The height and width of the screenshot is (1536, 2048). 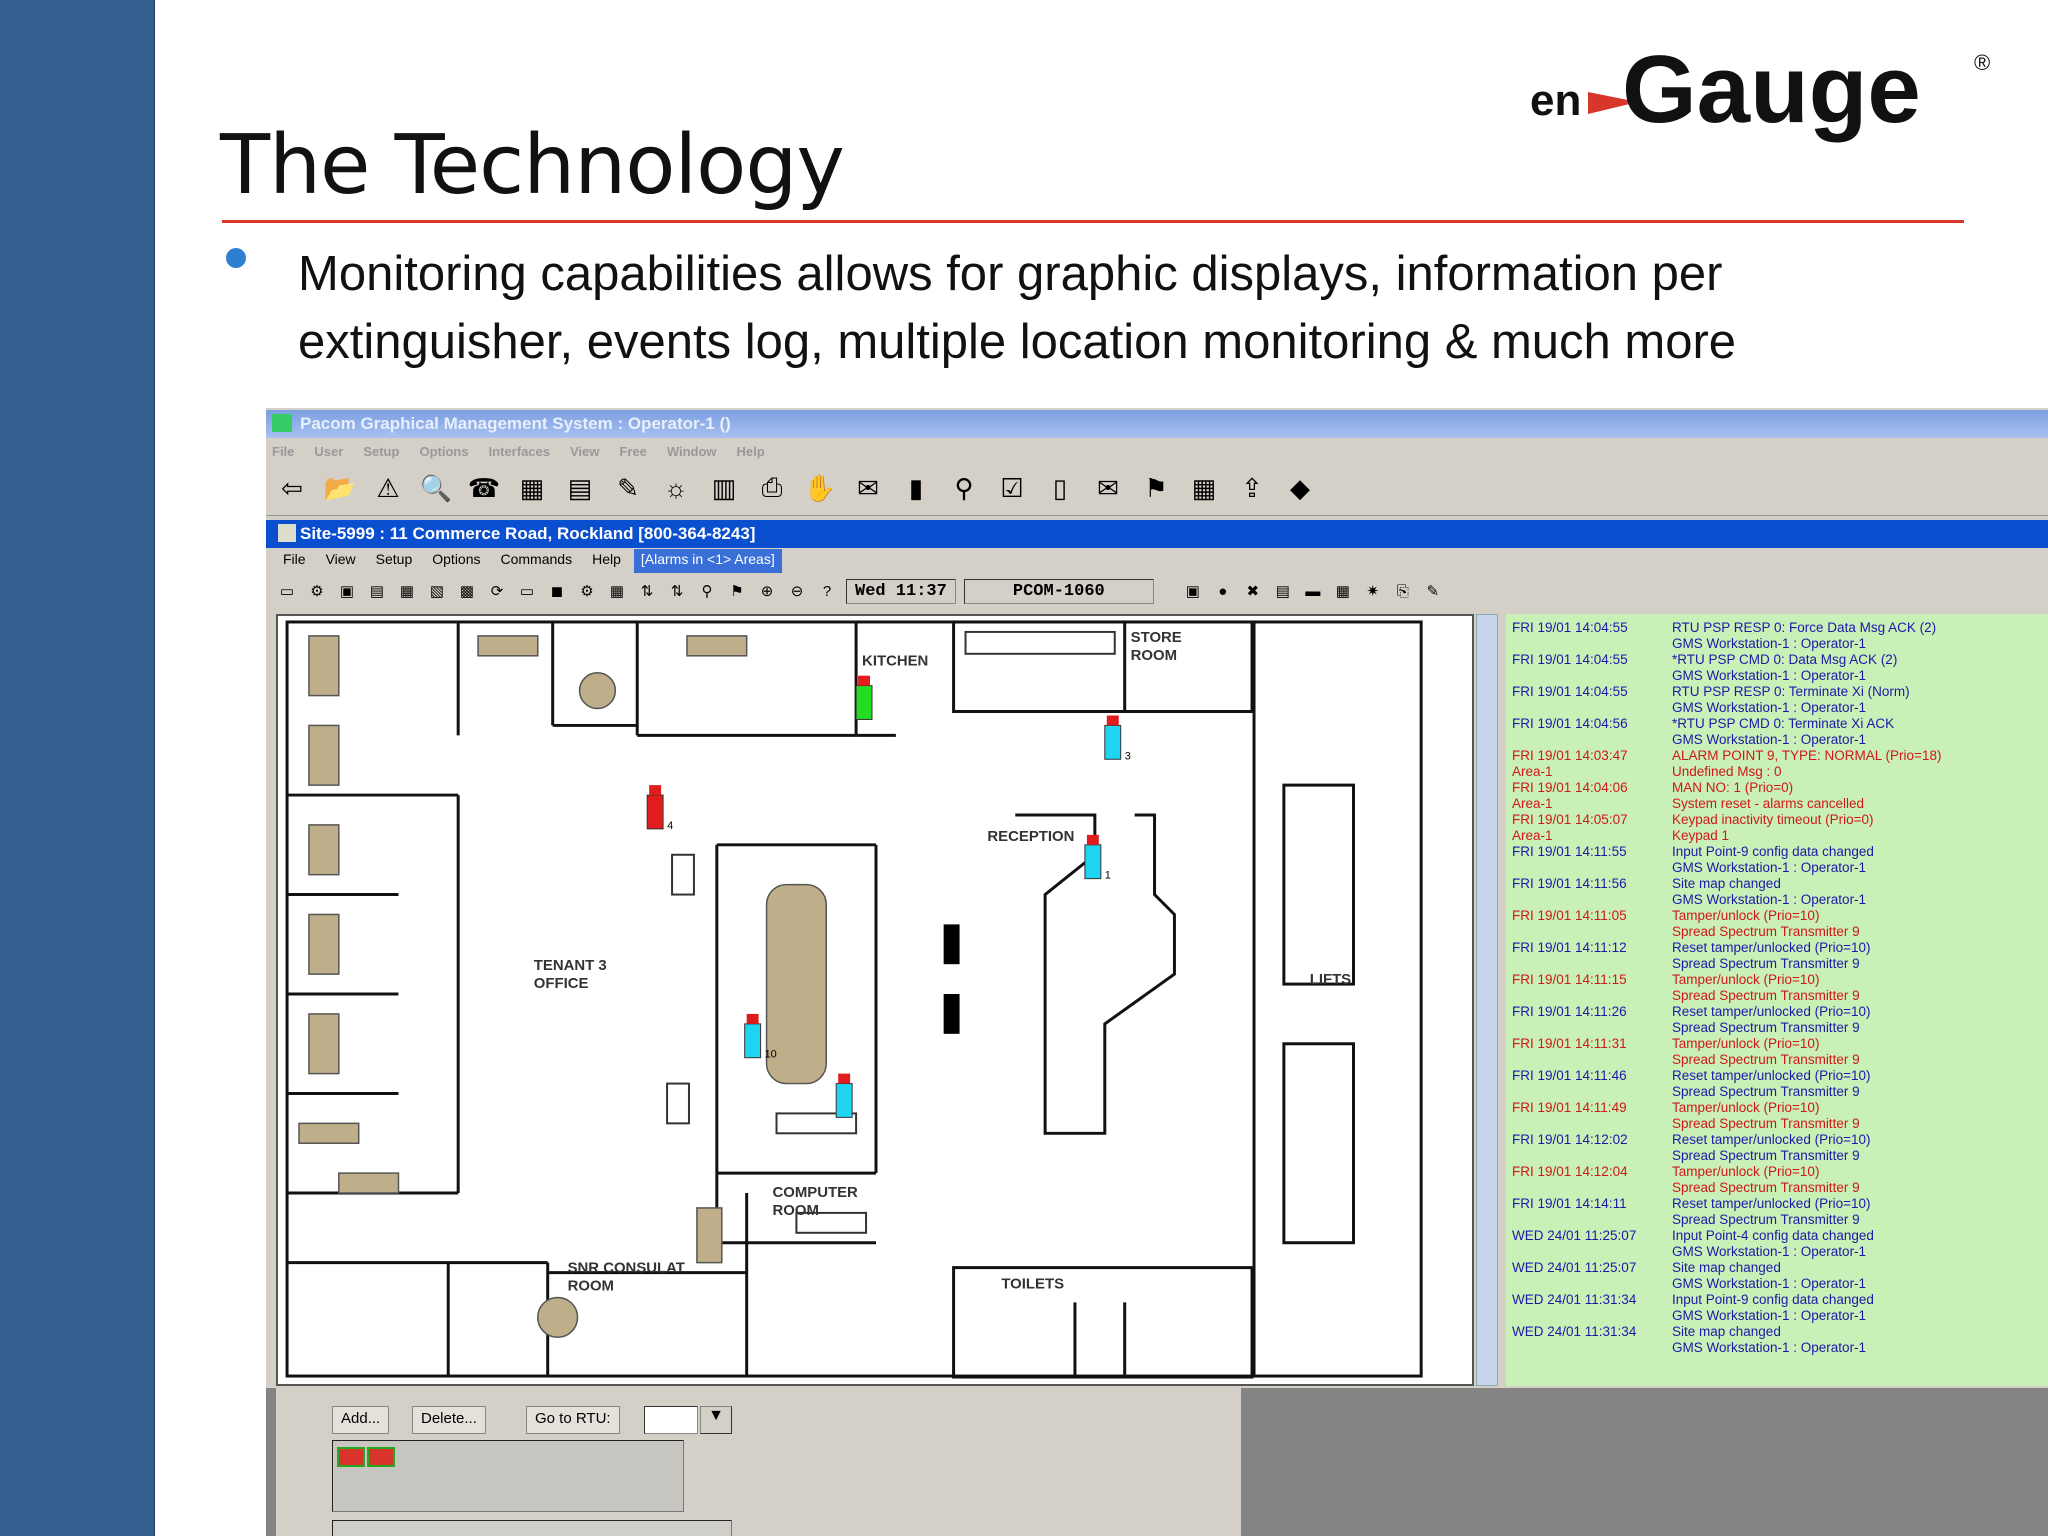 I want to click on toolbar-icon: ?, so click(x=827, y=591).